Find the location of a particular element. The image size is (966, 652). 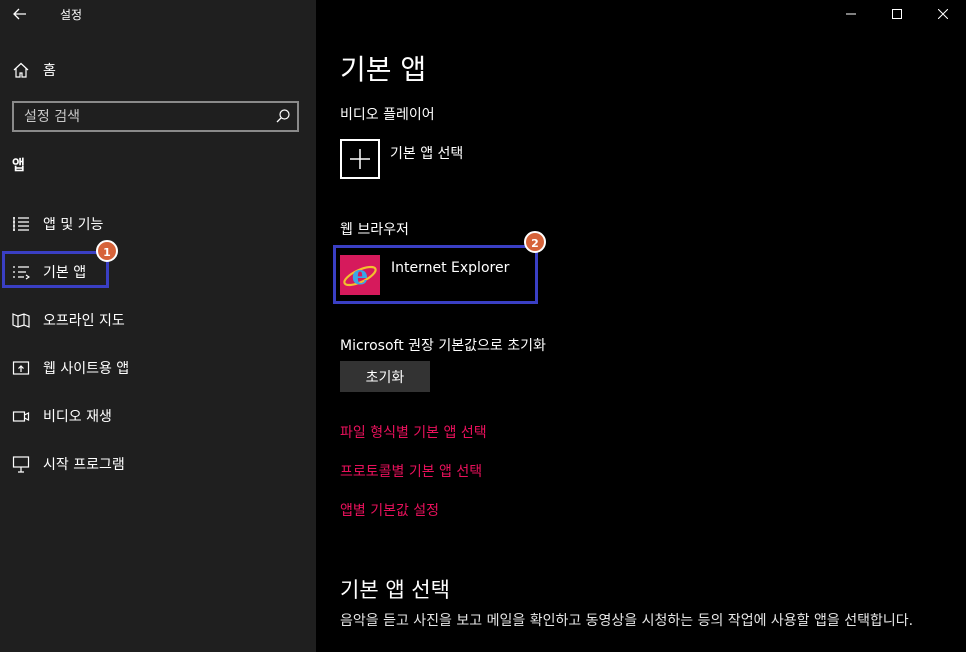

choose-section-heading: 기본 앱 선택 is located at coordinates (395, 590).